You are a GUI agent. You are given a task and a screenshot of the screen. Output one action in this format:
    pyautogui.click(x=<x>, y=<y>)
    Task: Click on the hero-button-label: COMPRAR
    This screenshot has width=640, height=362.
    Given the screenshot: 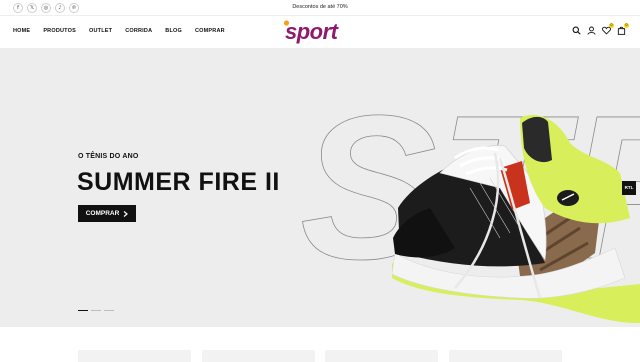 What is the action you would take?
    pyautogui.click(x=102, y=213)
    